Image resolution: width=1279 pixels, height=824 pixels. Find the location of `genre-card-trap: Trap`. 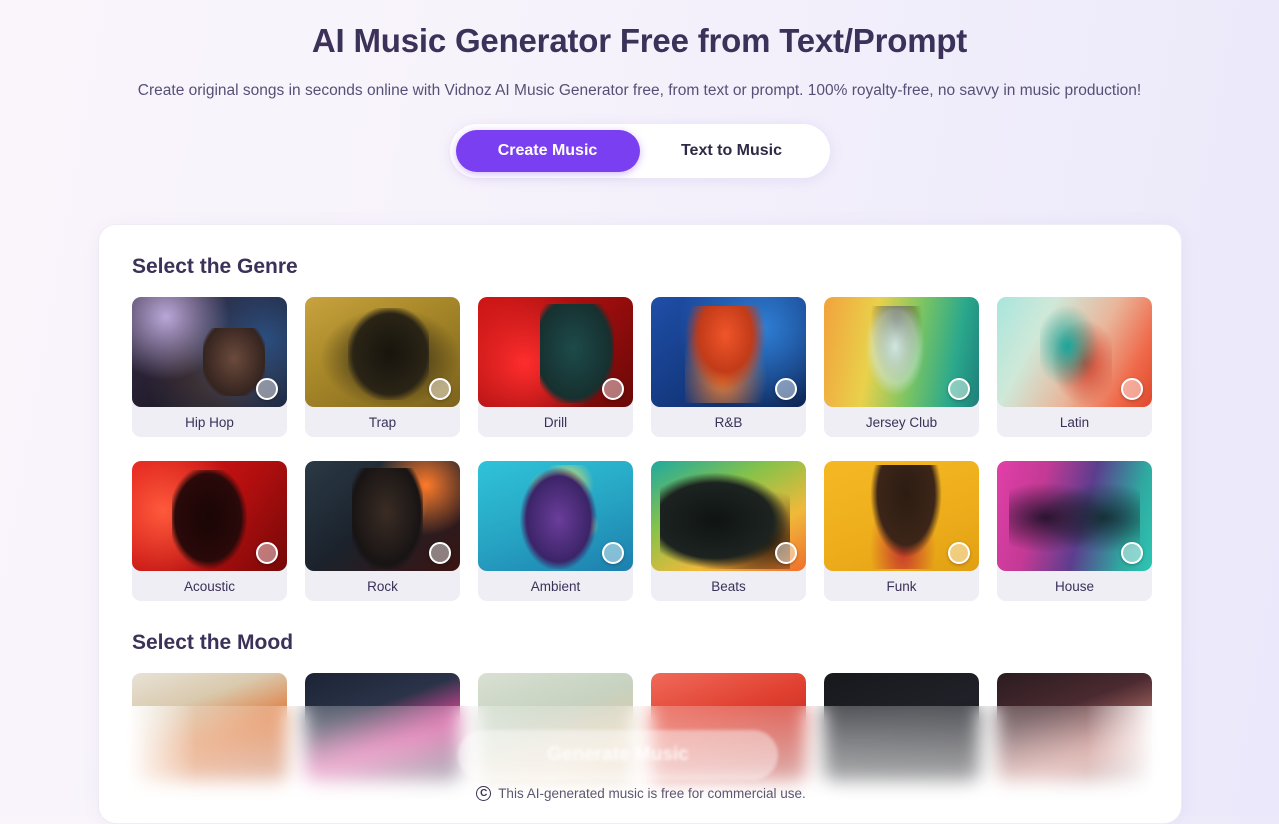

genre-card-trap: Trap is located at coordinates (382, 367).